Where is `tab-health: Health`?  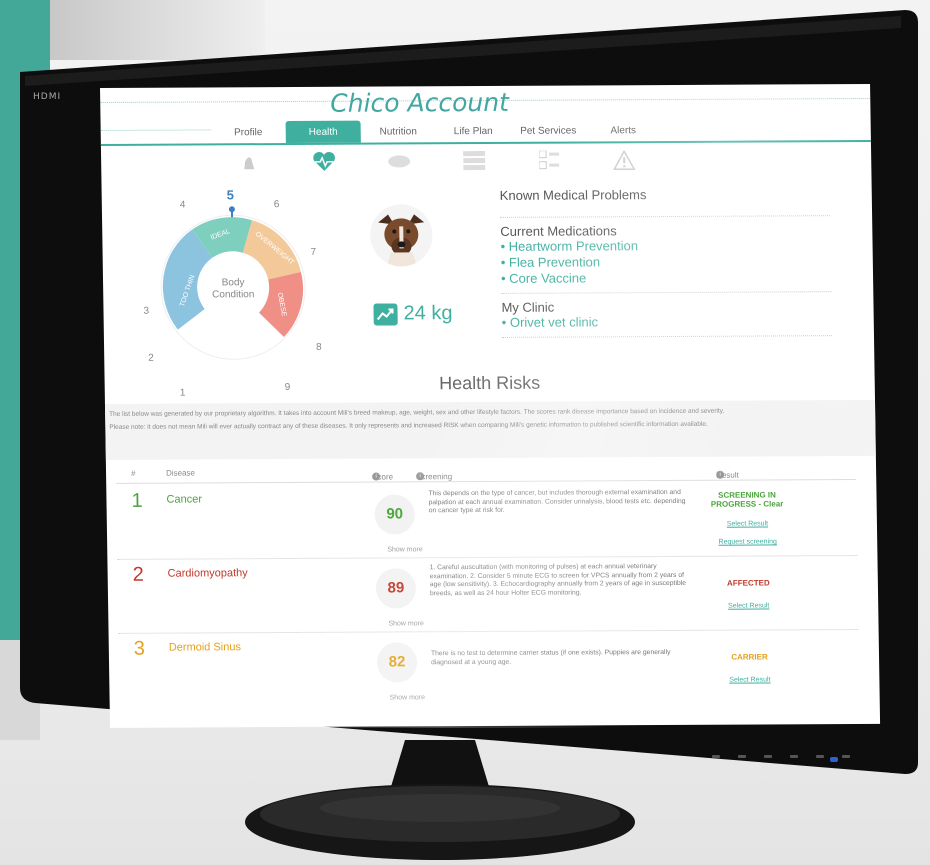 tab-health: Health is located at coordinates (323, 132).